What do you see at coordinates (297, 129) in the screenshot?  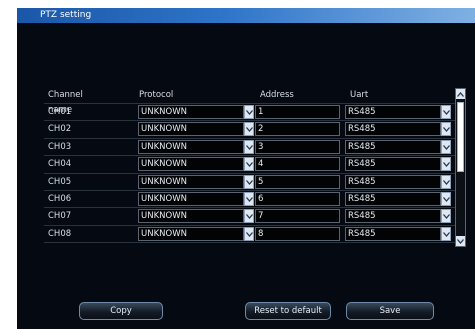 I see `address-code-input: 2` at bounding box center [297, 129].